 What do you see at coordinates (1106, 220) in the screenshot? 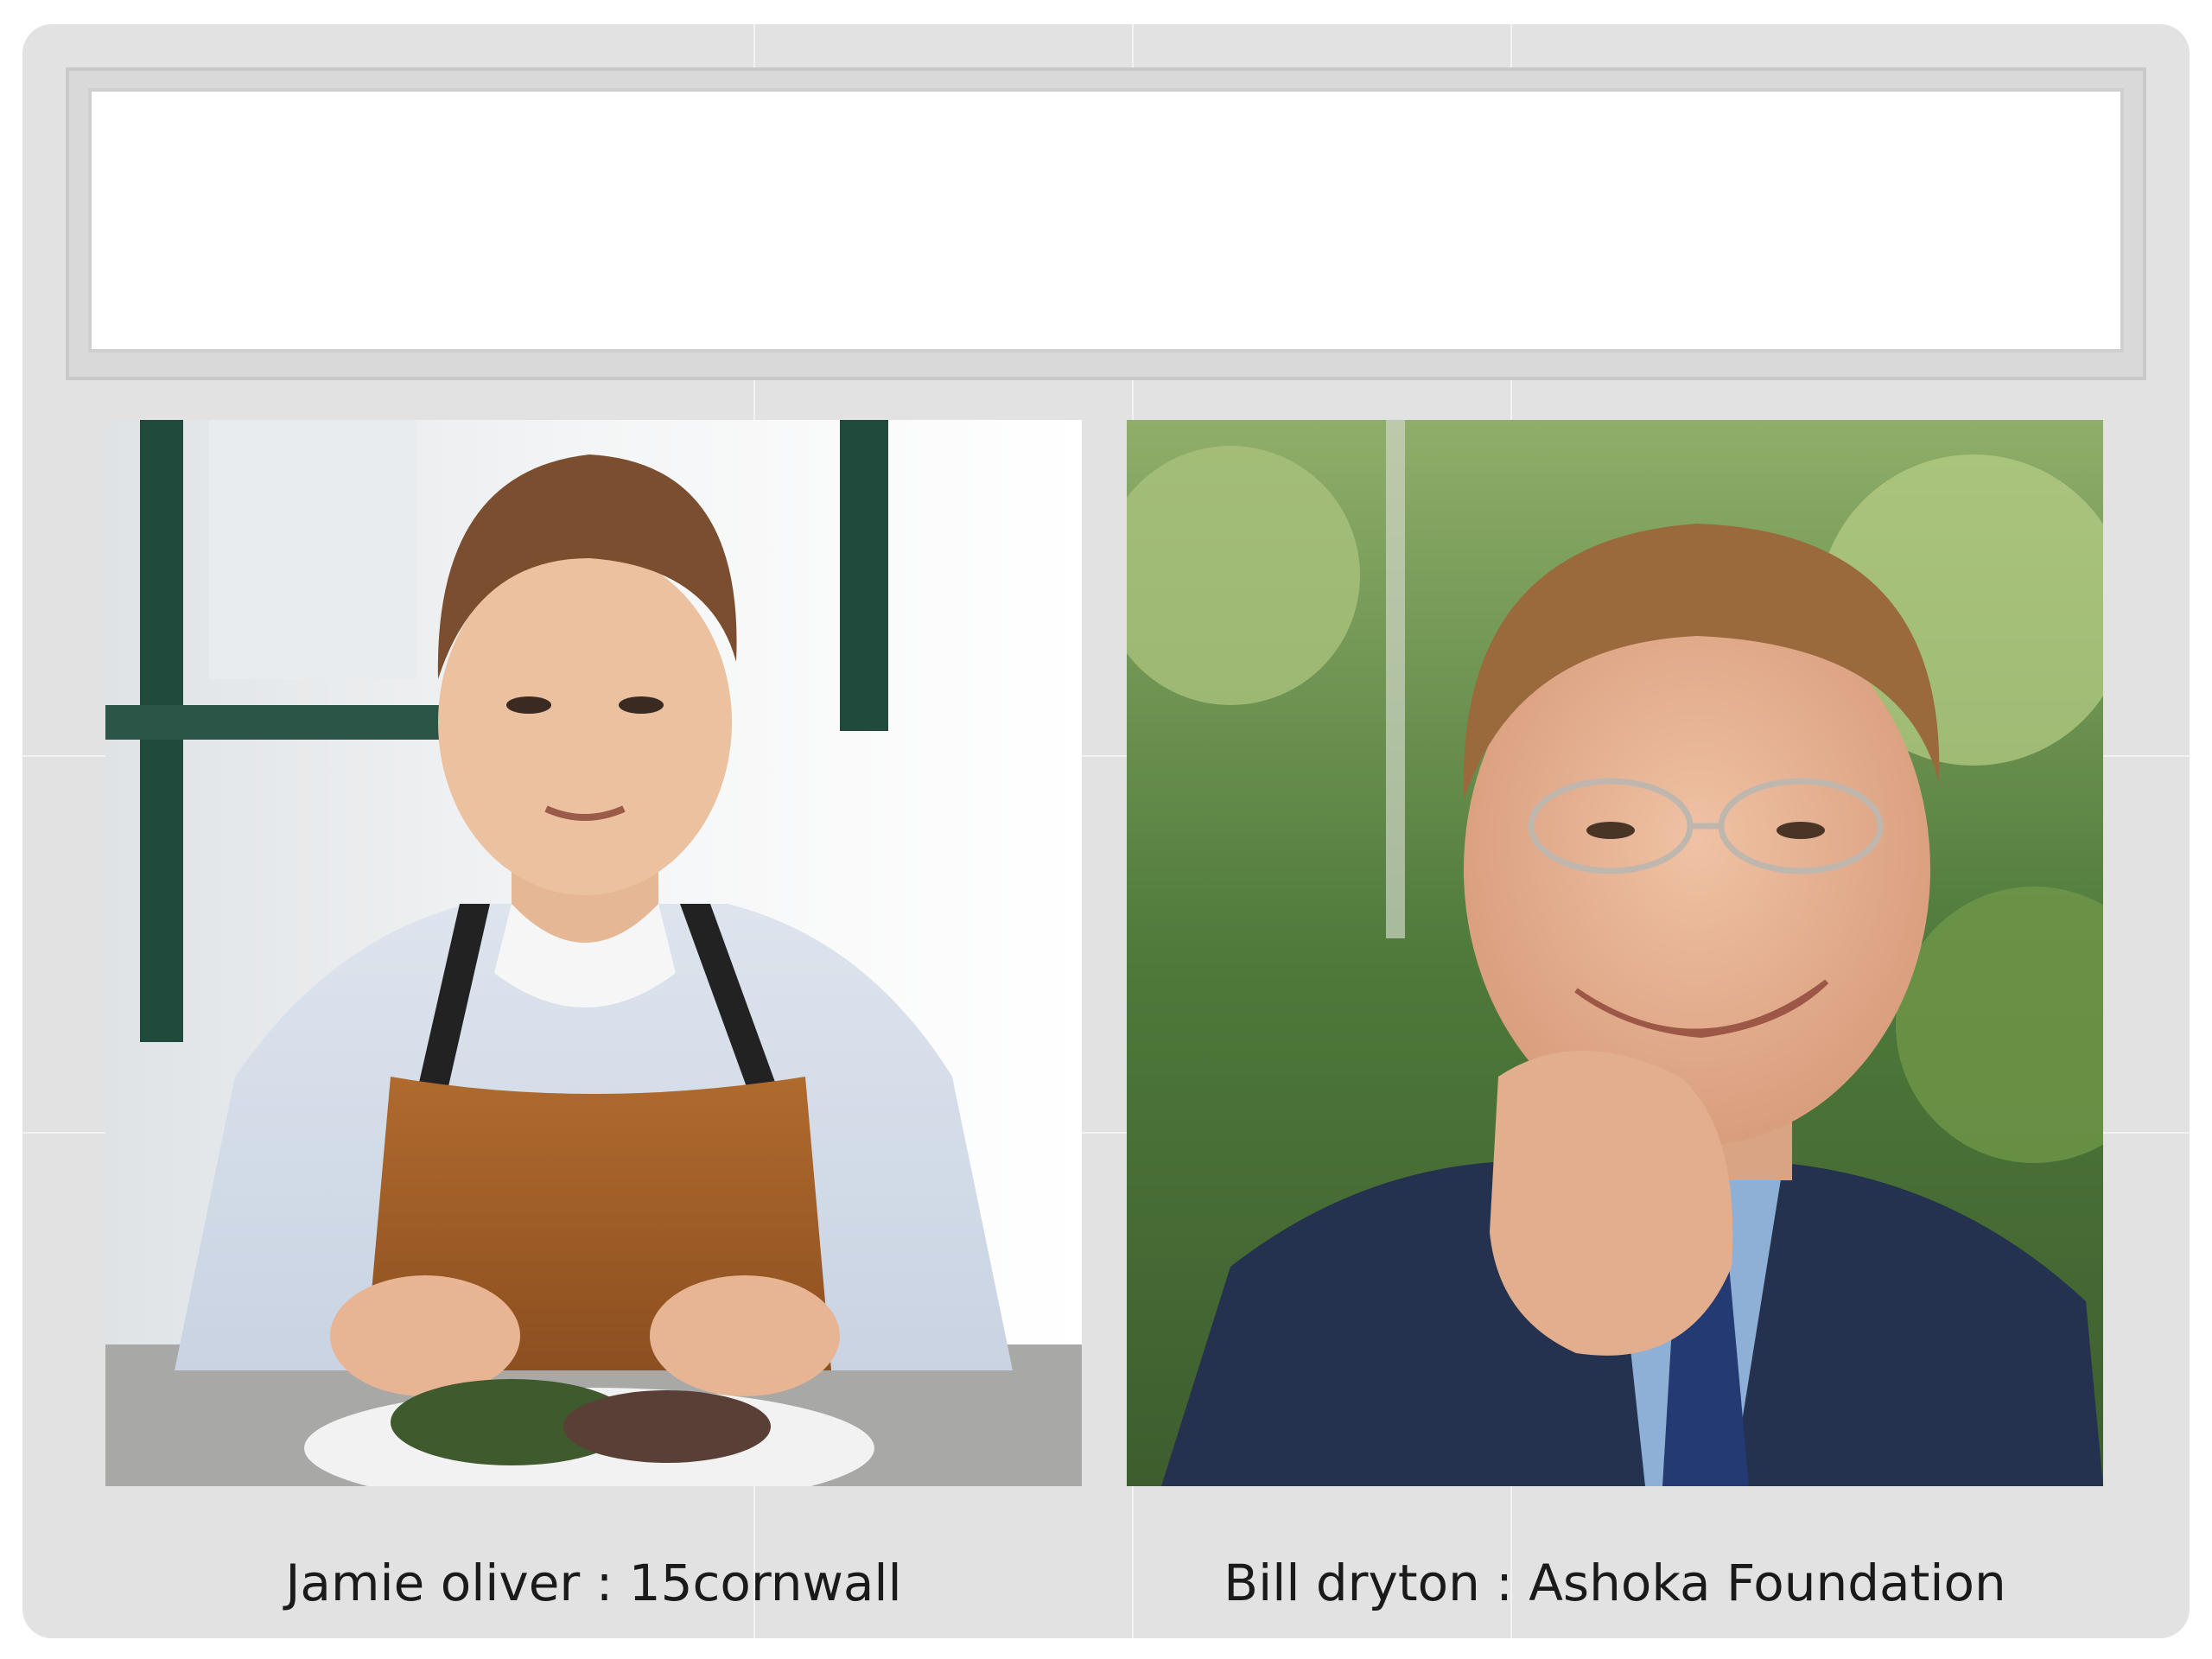
I see `title-placeholder` at bounding box center [1106, 220].